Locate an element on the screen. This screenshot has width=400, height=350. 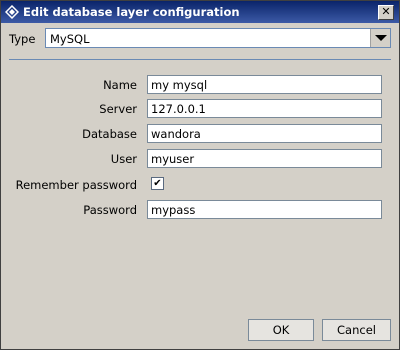
database-input: wandora is located at coordinates (264, 133).